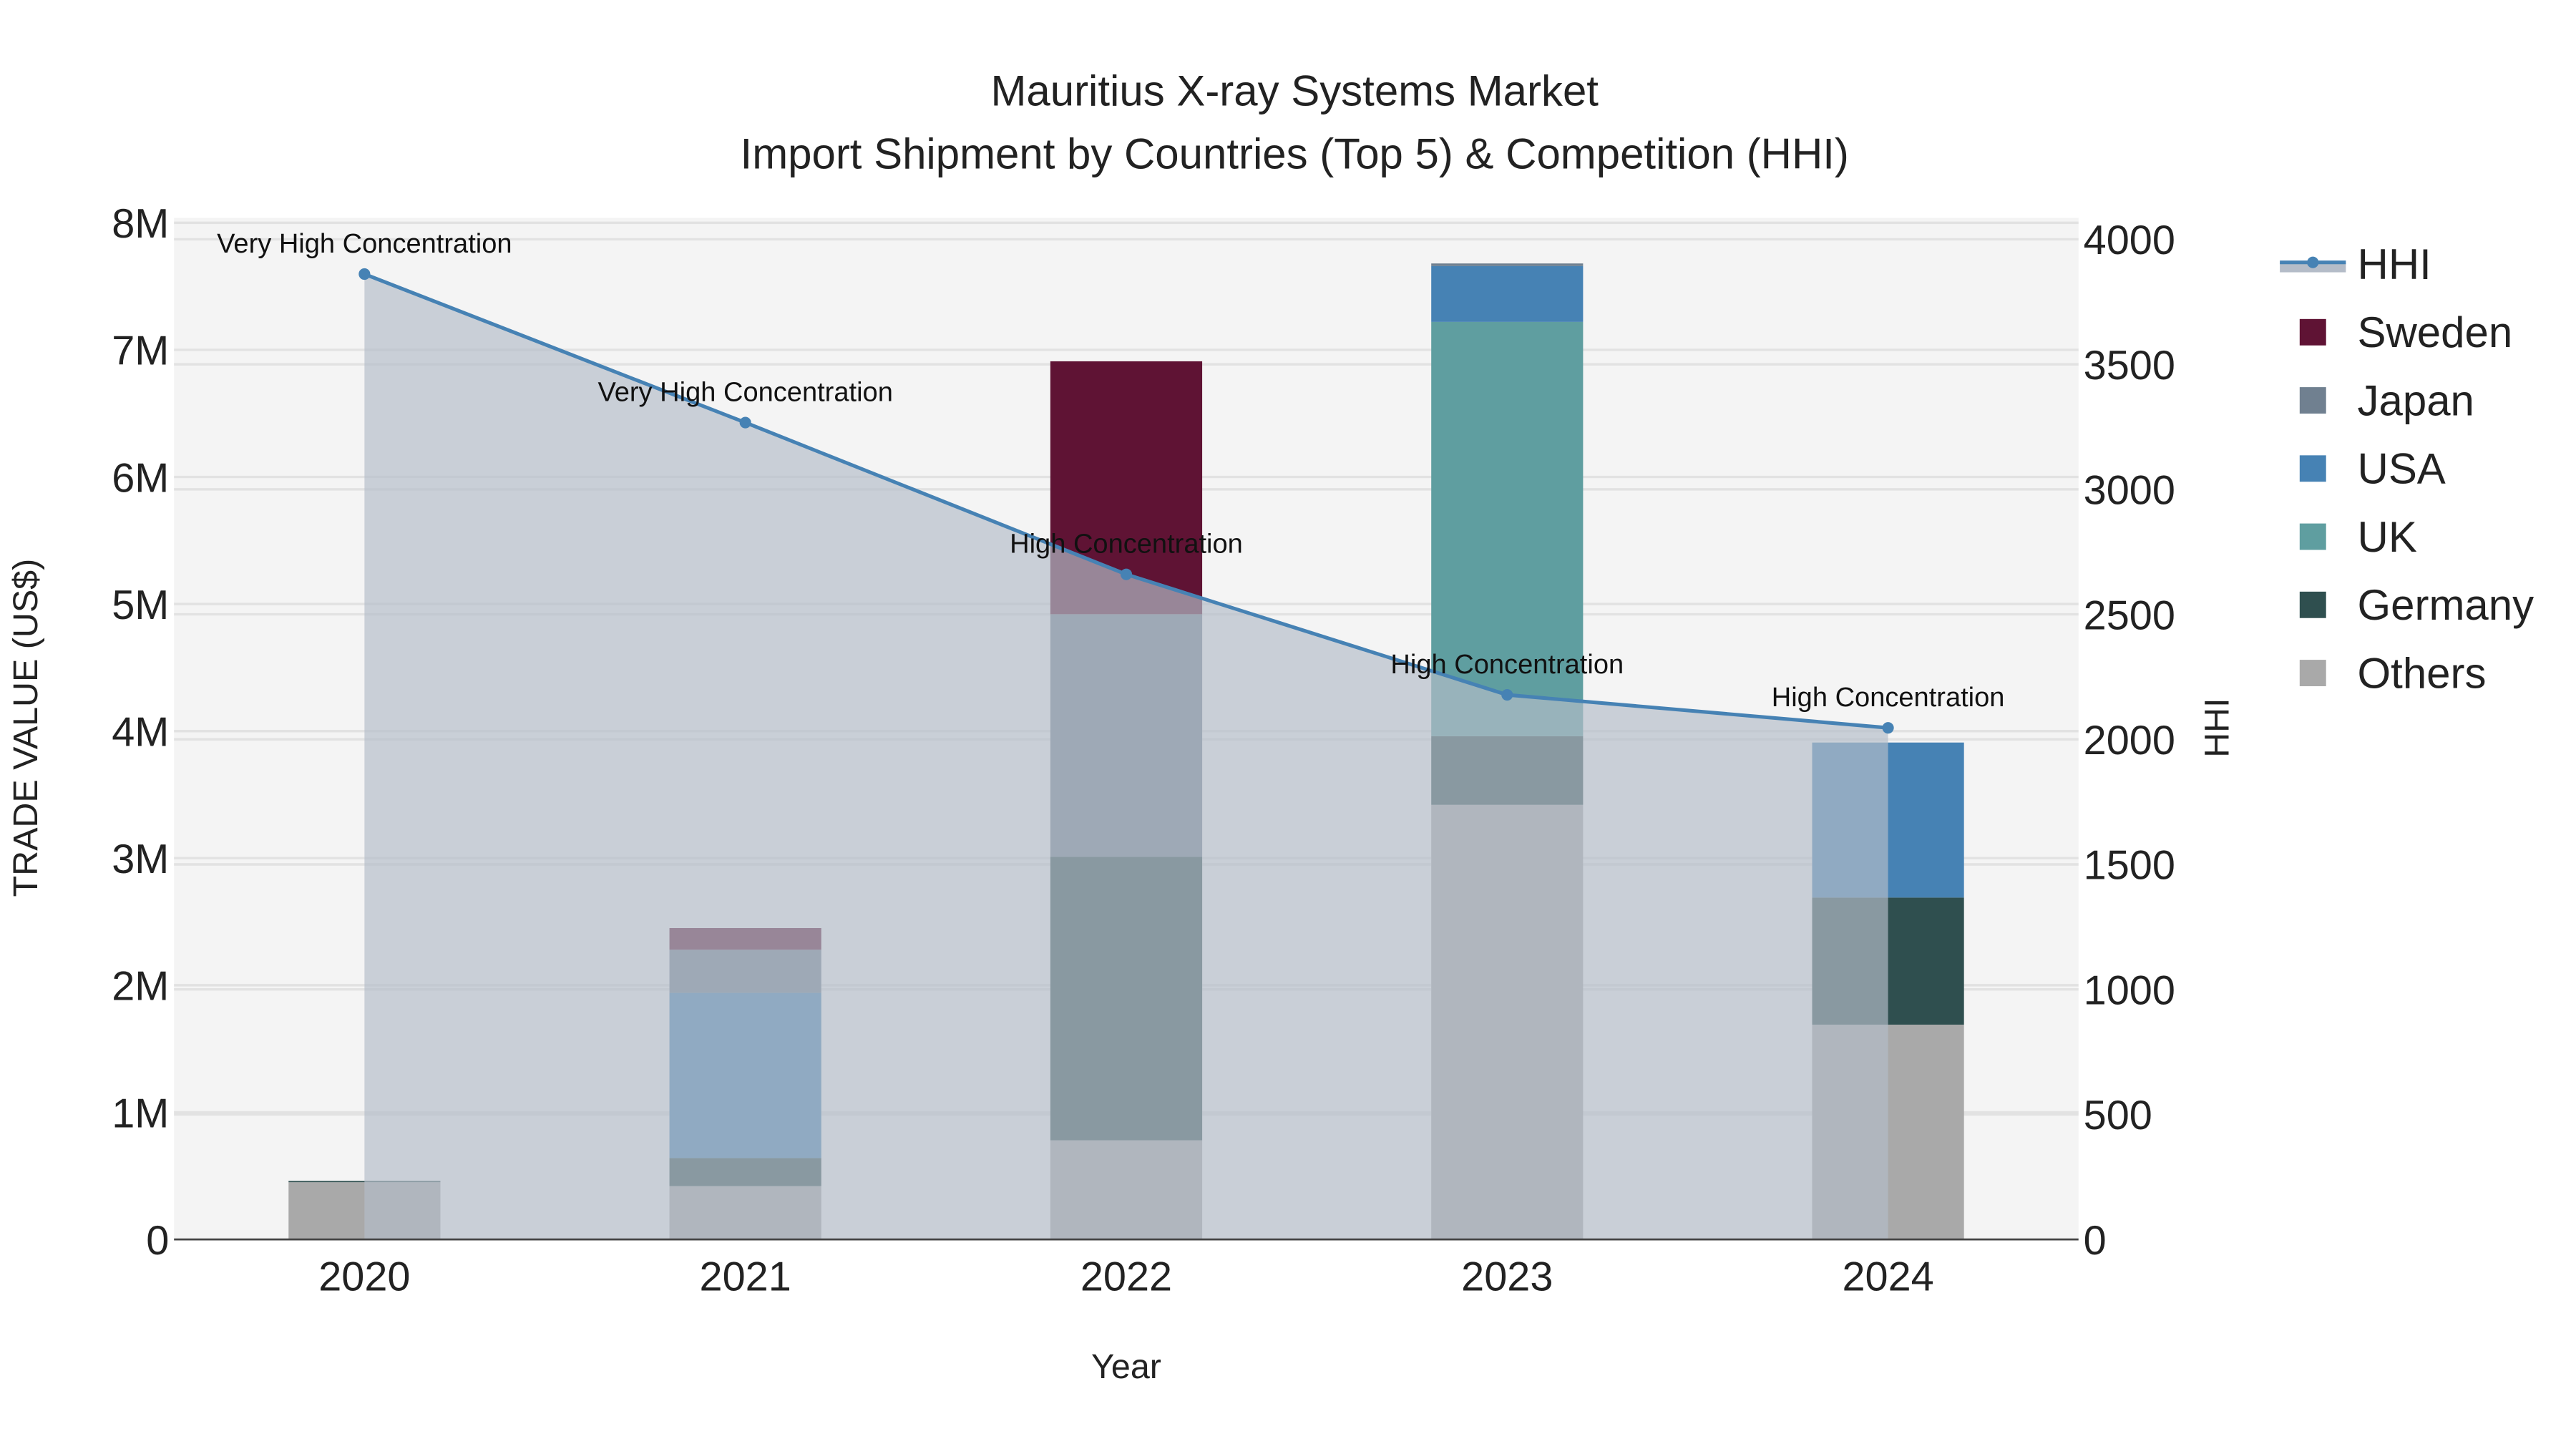 Image resolution: width=2576 pixels, height=1449 pixels. Describe the element at coordinates (1887, 1277) in the screenshot. I see `x-tick-label: 2024` at that location.